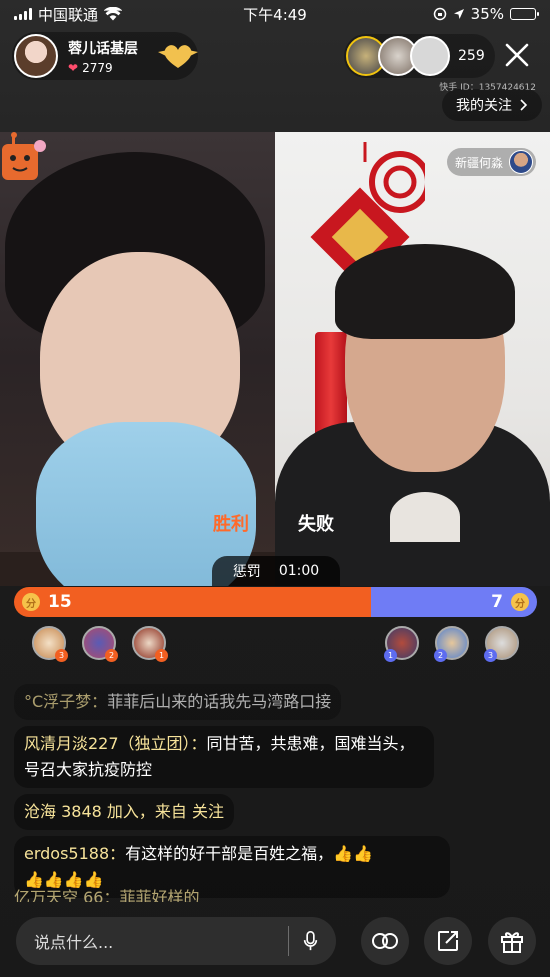 This screenshot has height=977, width=550. What do you see at coordinates (192, 602) in the screenshot?
I see `pk-score-left-fill: 分 15` at bounding box center [192, 602].